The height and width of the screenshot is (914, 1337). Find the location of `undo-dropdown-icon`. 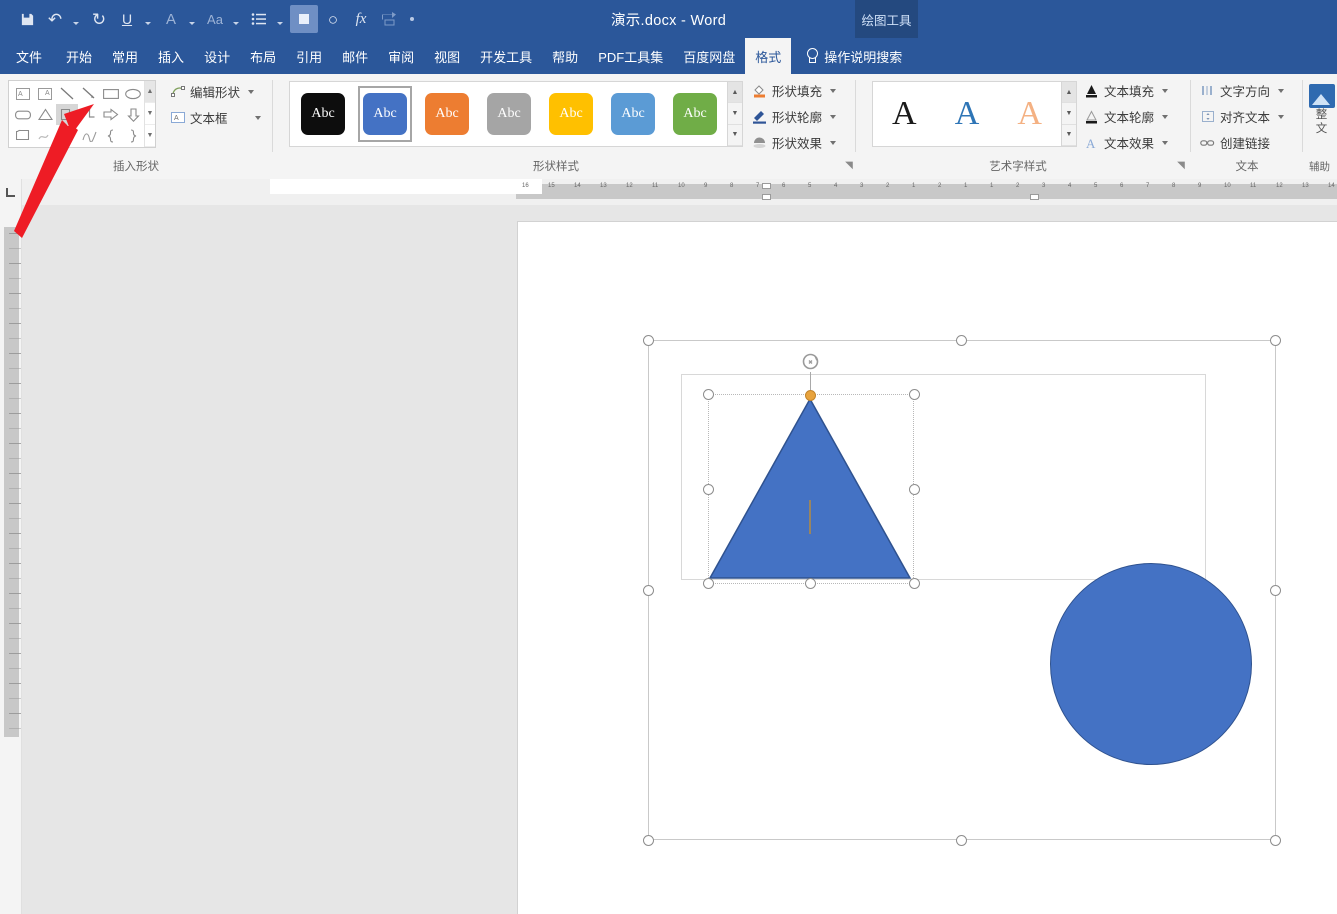

undo-dropdown-icon is located at coordinates (76, 19).